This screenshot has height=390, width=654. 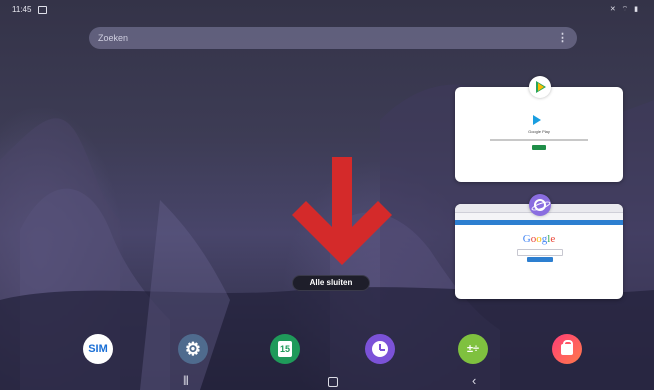 What do you see at coordinates (562, 37) in the screenshot?
I see `more-options-icon: ⋮` at bounding box center [562, 37].